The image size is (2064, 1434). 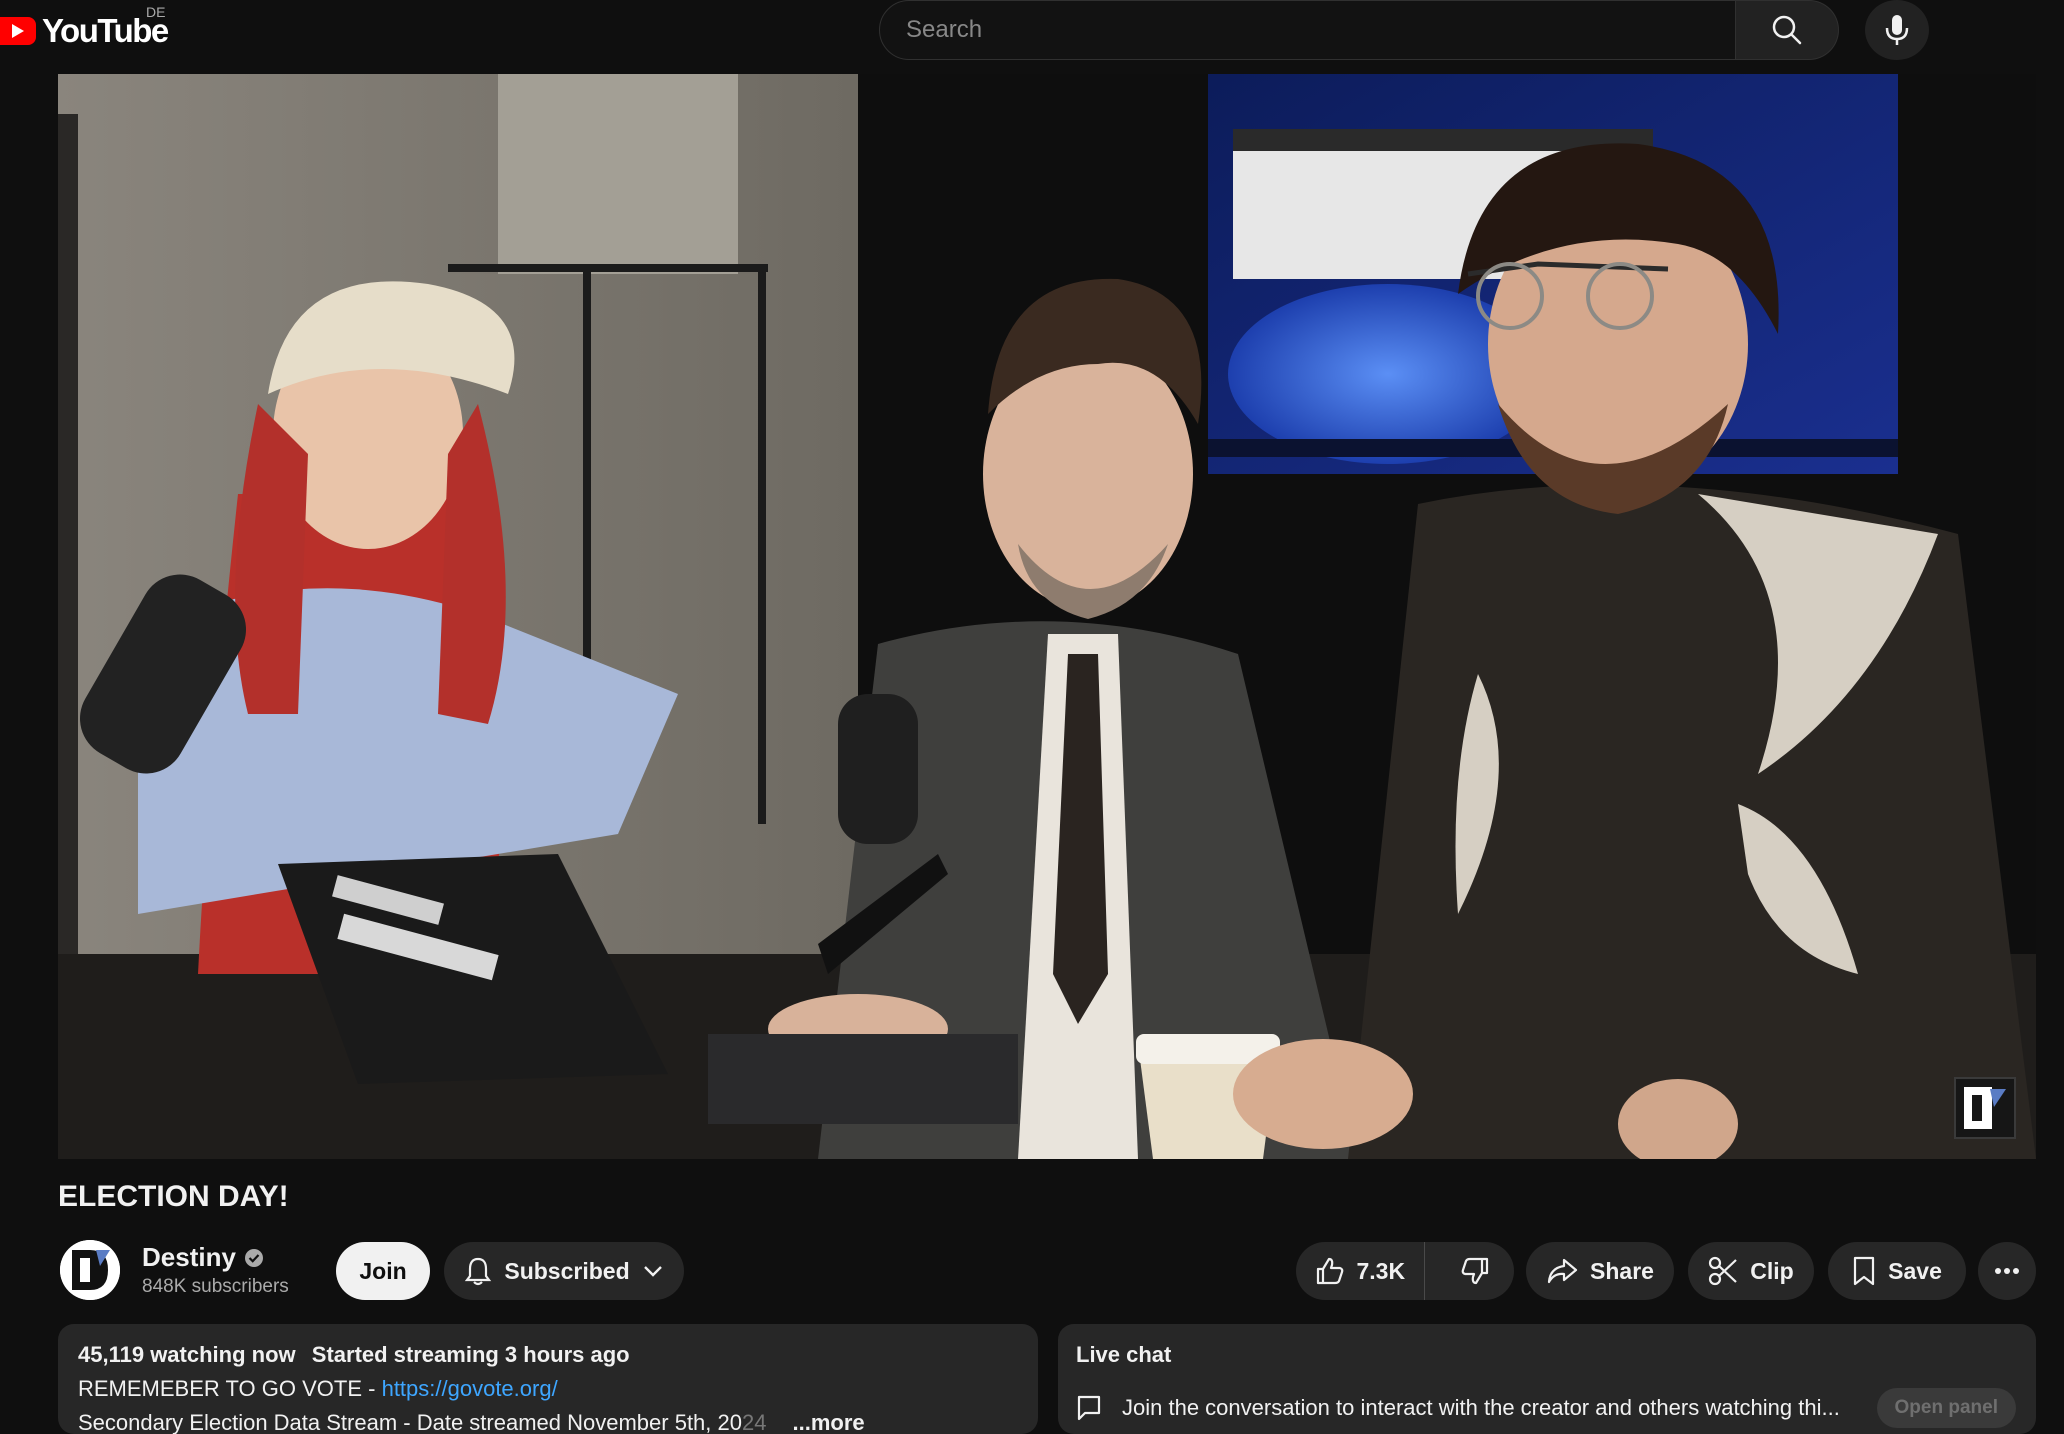 I want to click on search-icon, so click(x=1787, y=30).